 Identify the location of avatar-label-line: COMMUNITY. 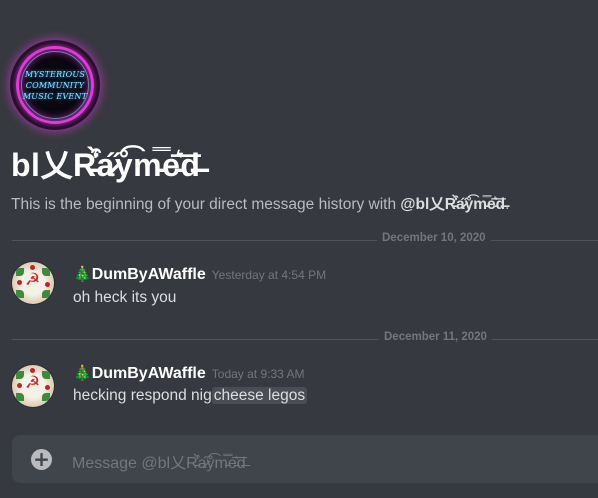
(55, 85).